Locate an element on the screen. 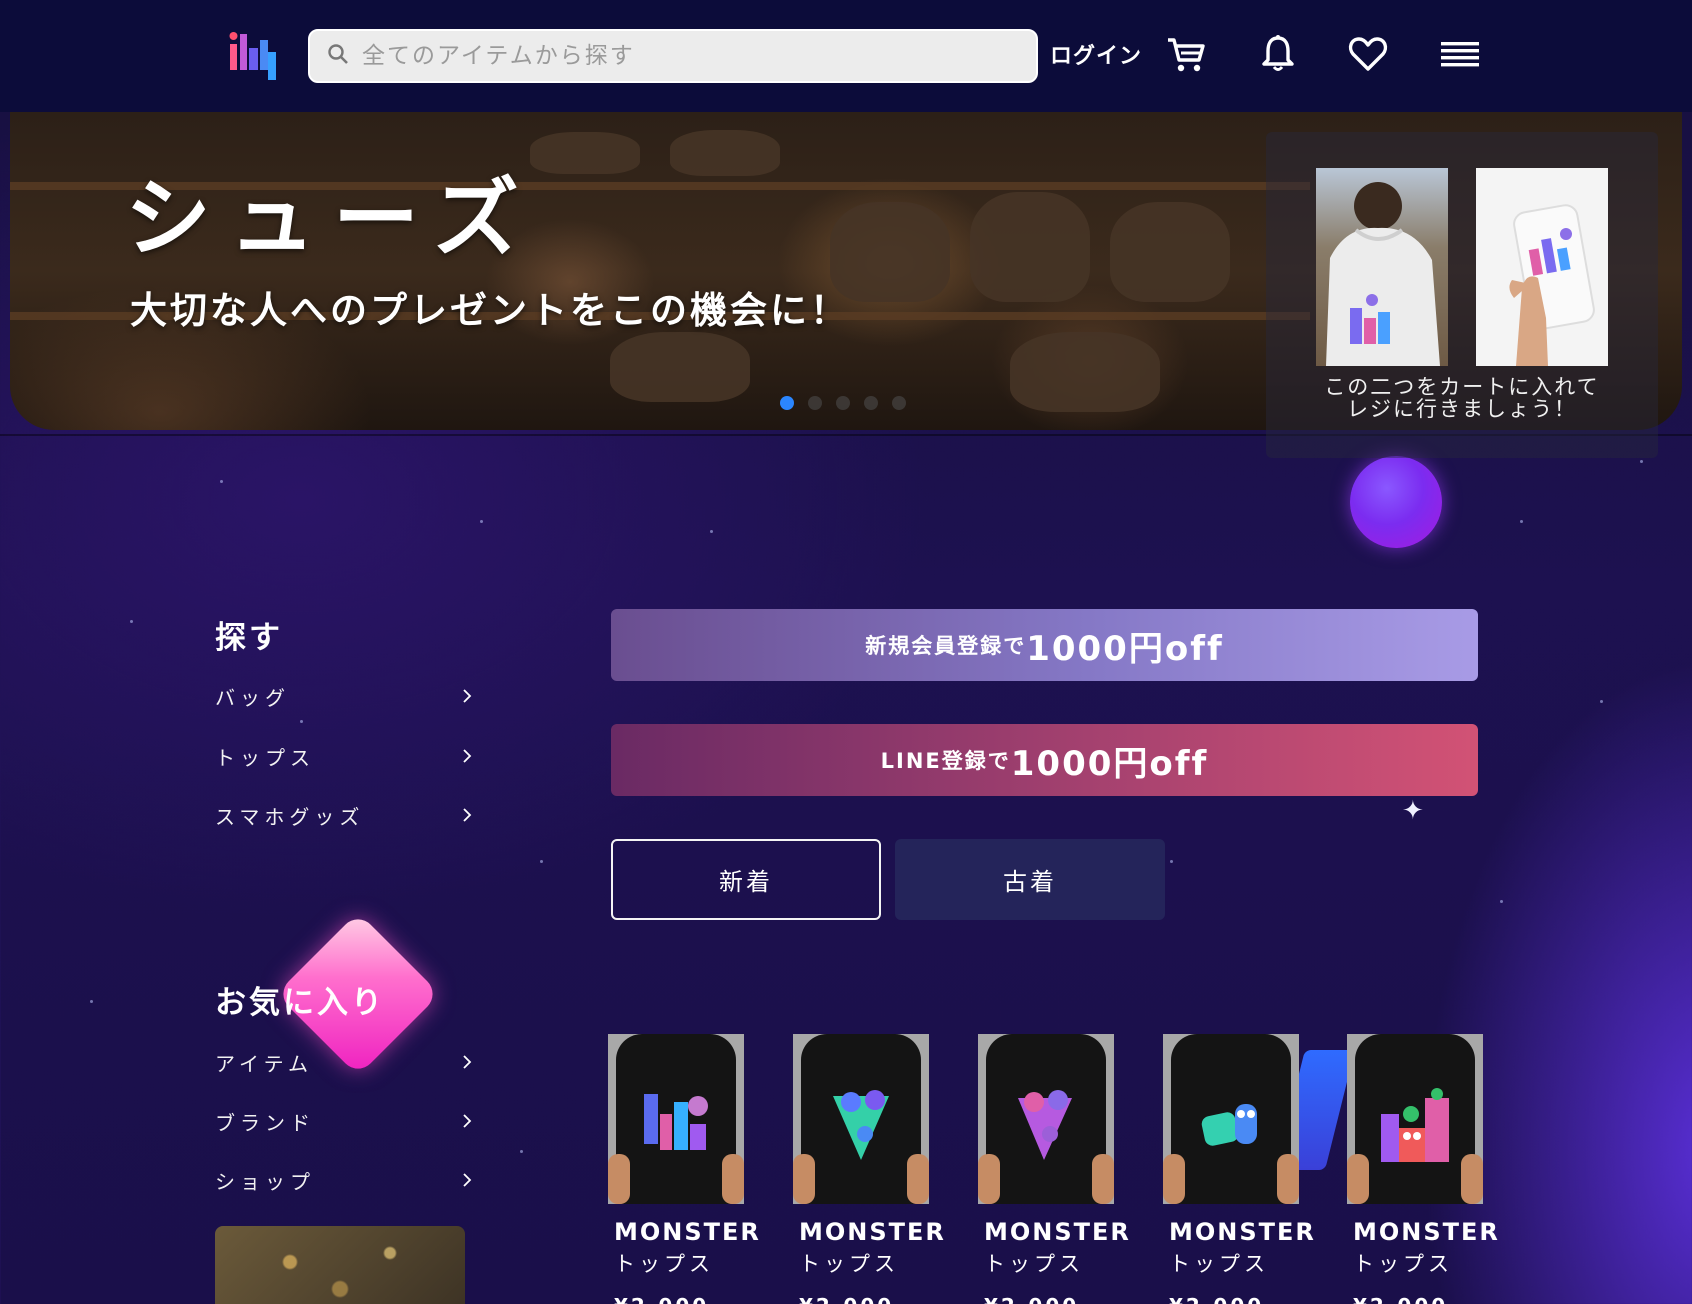  sidebar-item-label: アイテム is located at coordinates (264, 1063).